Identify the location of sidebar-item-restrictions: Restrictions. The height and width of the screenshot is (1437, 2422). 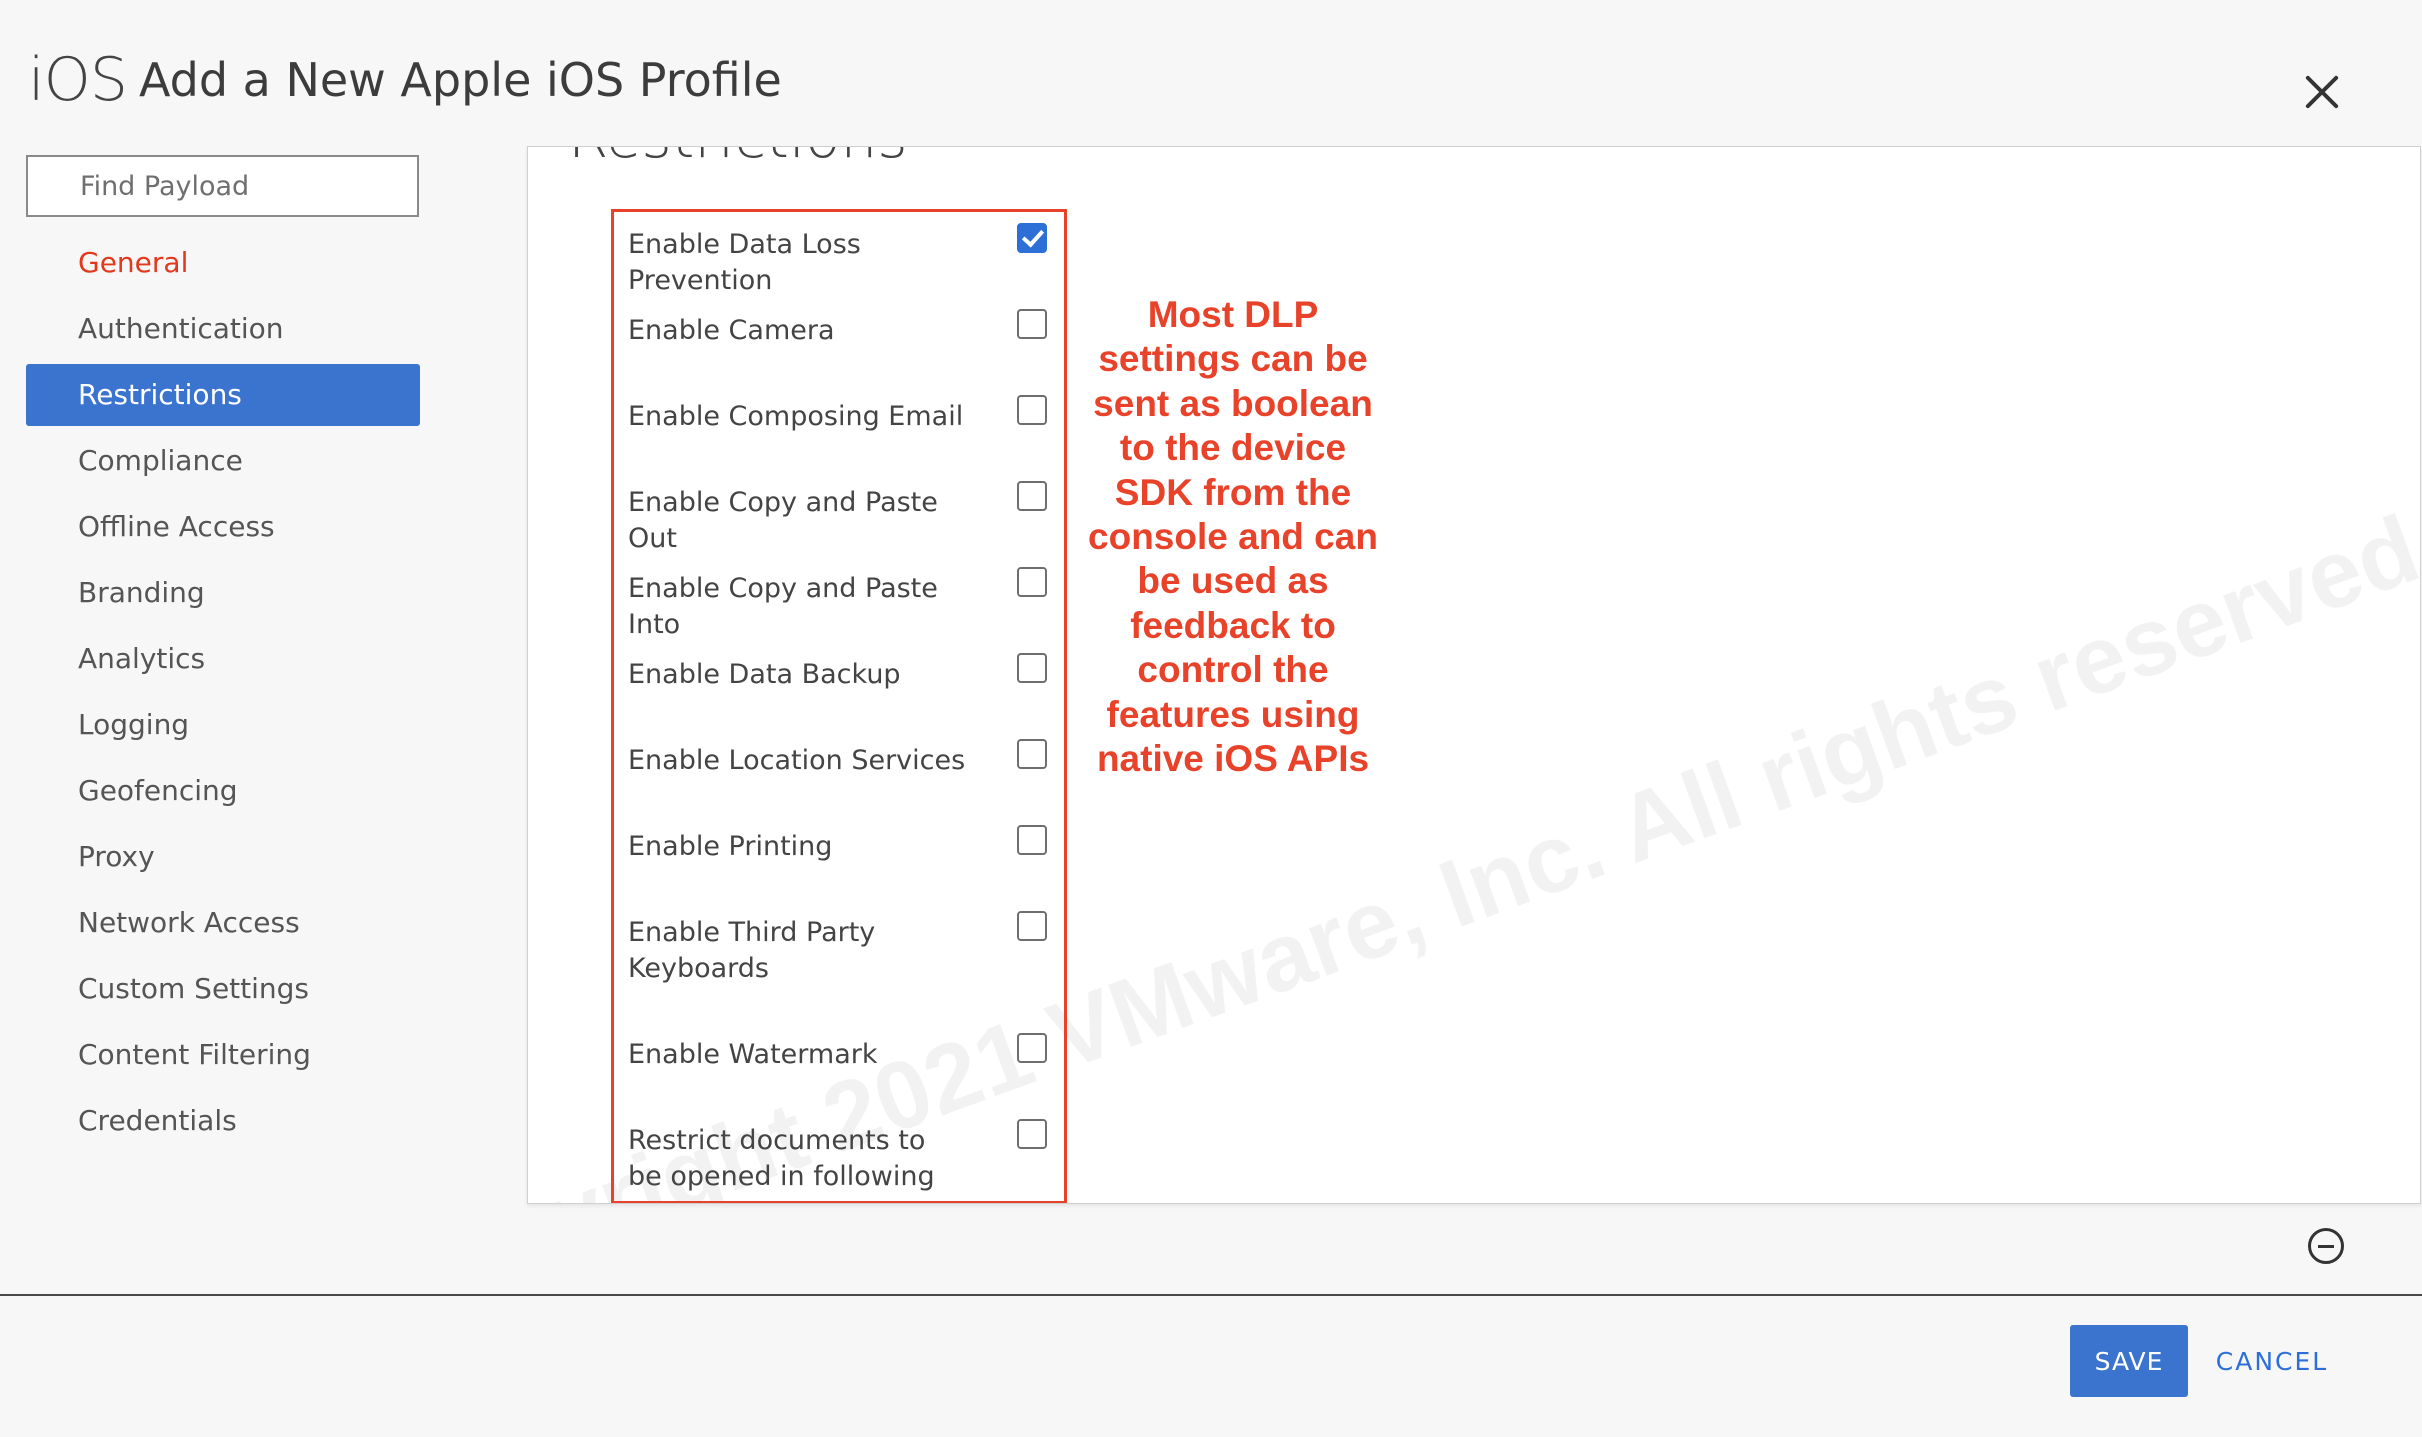
(223, 395).